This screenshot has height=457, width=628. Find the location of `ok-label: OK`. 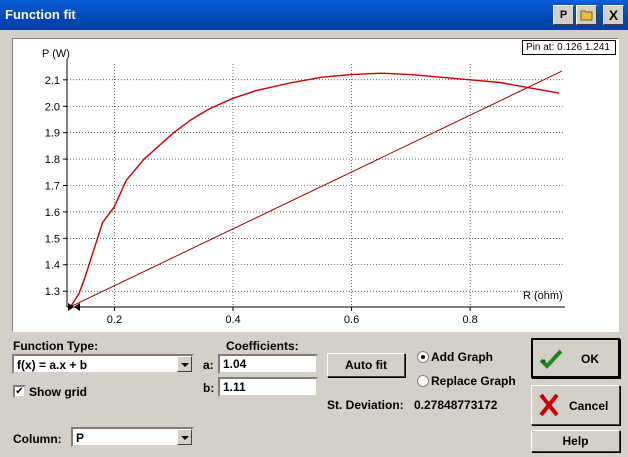

ok-label: OK is located at coordinates (590, 359).